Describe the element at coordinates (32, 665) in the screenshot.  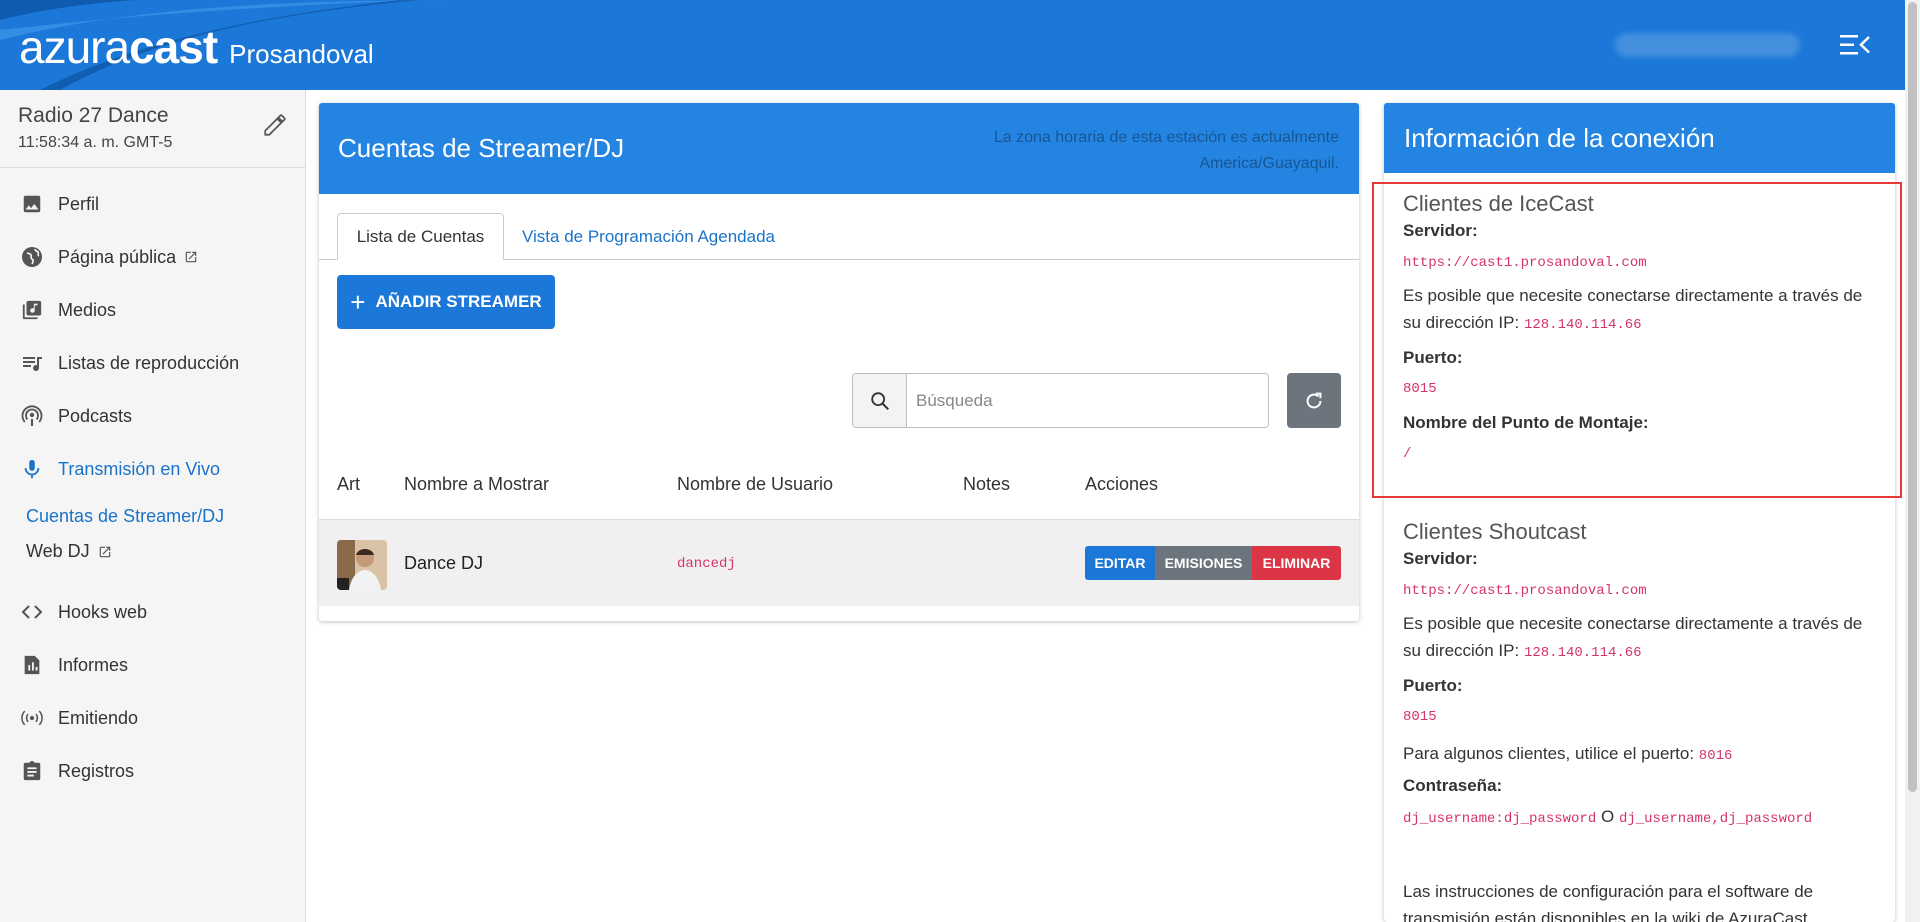
I see `report-icon` at that location.